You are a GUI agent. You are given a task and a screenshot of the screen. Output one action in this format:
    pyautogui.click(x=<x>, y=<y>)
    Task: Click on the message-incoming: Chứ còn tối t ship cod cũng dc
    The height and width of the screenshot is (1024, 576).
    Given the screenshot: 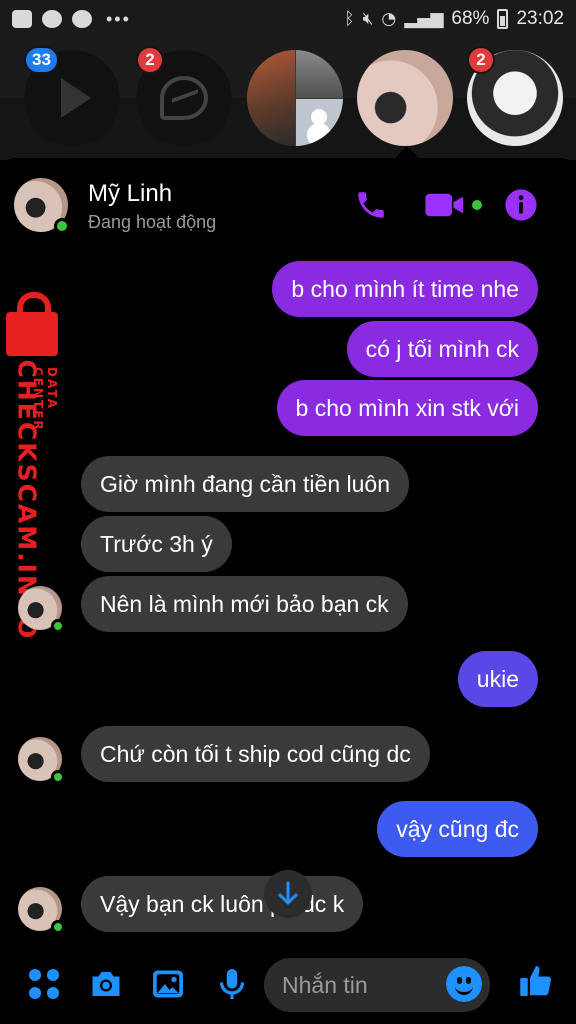 What is the action you would take?
    pyautogui.click(x=255, y=754)
    